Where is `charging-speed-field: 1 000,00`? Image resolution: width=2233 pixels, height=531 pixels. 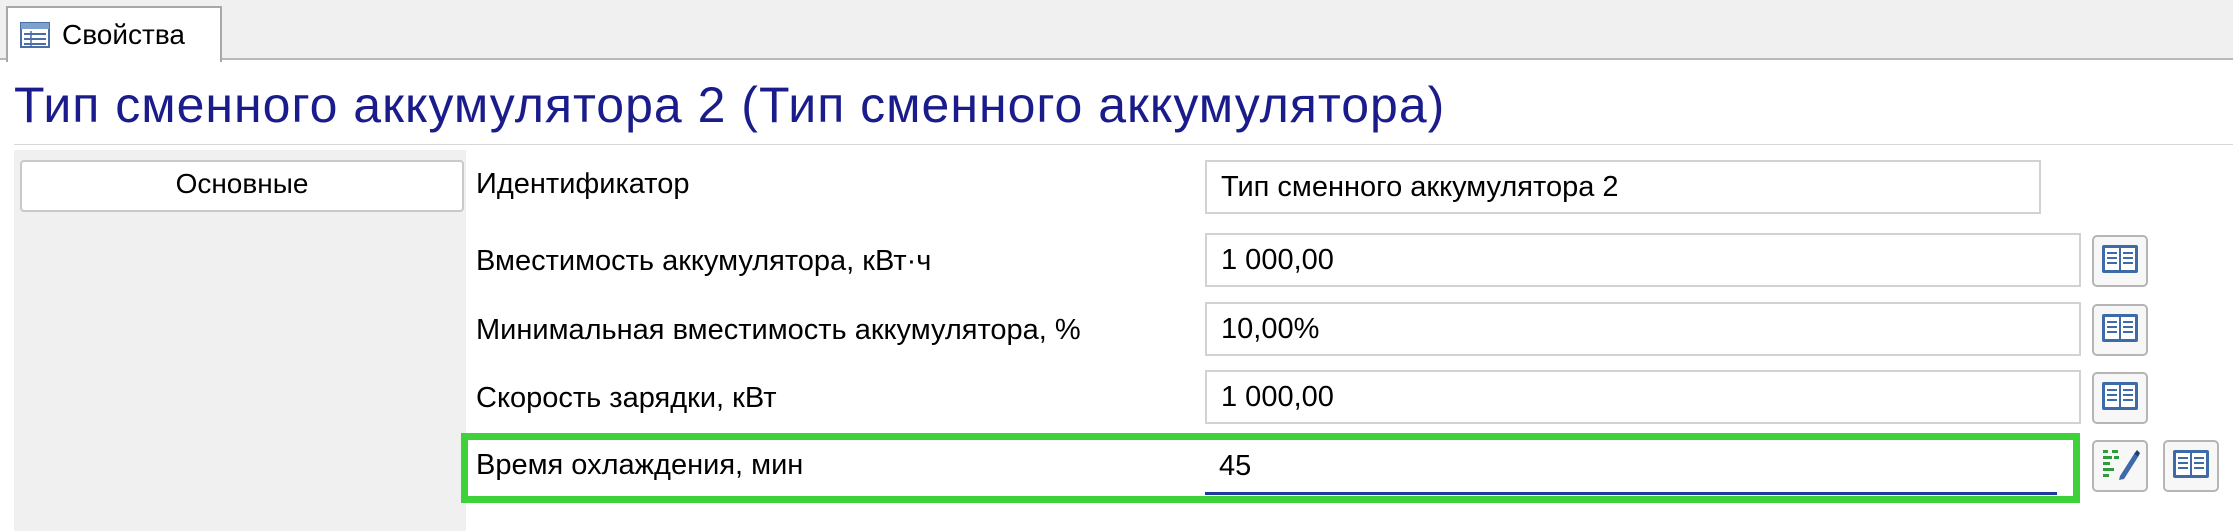
charging-speed-field: 1 000,00 is located at coordinates (1643, 397).